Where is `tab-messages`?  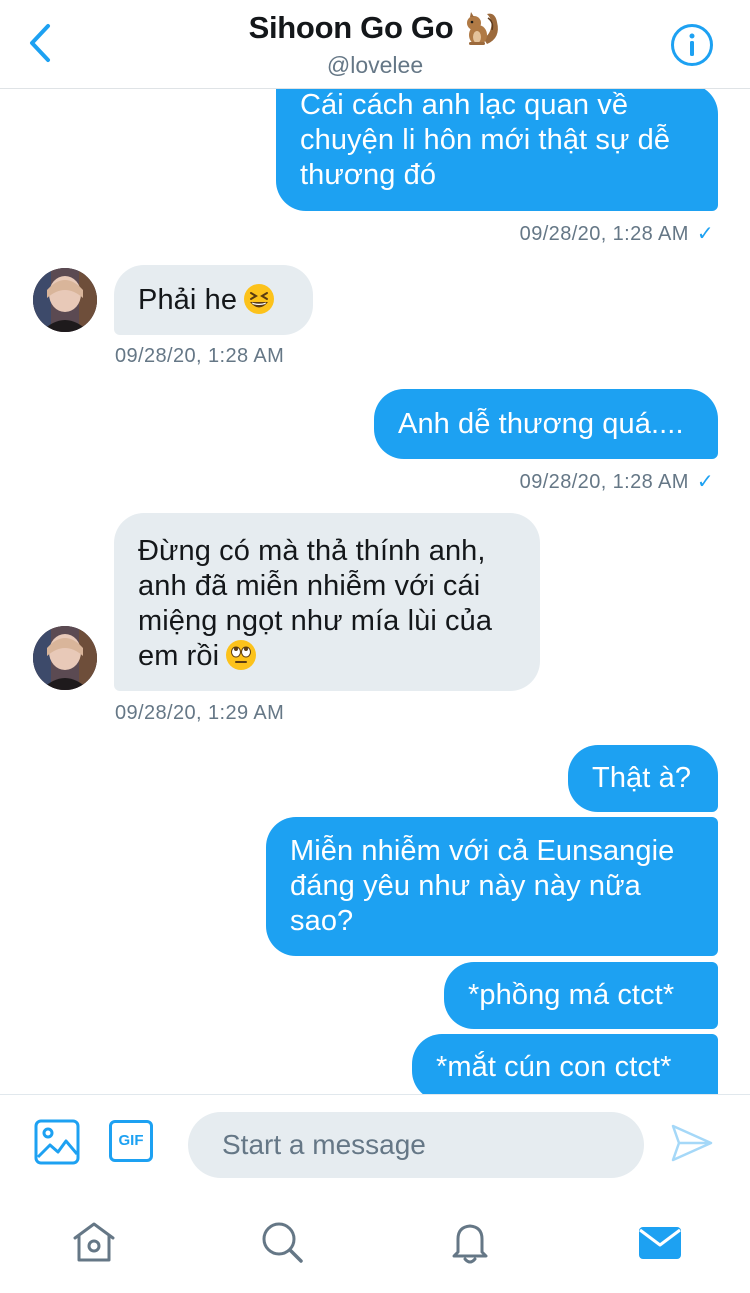 tab-messages is located at coordinates (660, 1242).